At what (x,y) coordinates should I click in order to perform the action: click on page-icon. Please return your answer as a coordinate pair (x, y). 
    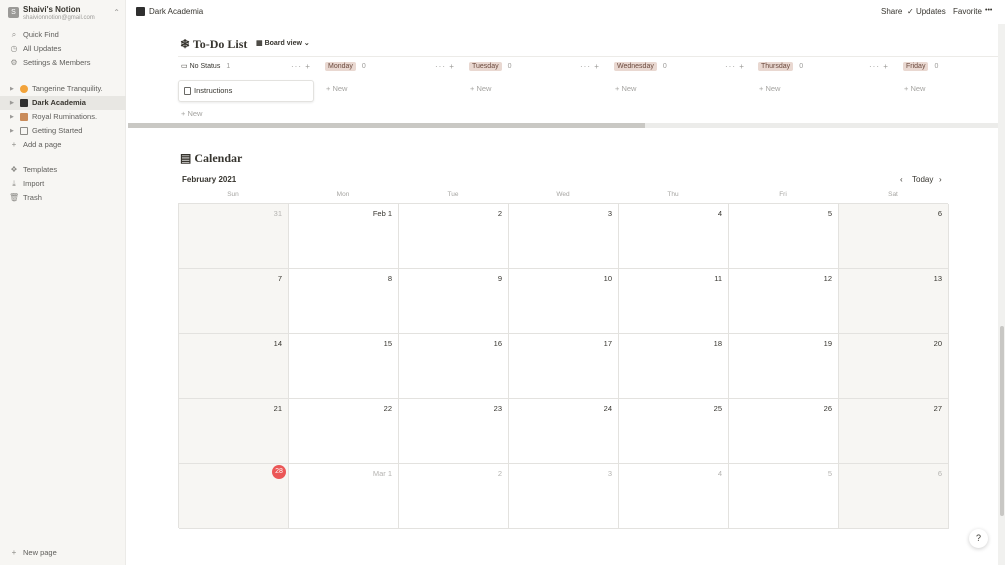
    Looking at the image, I should click on (187, 91).